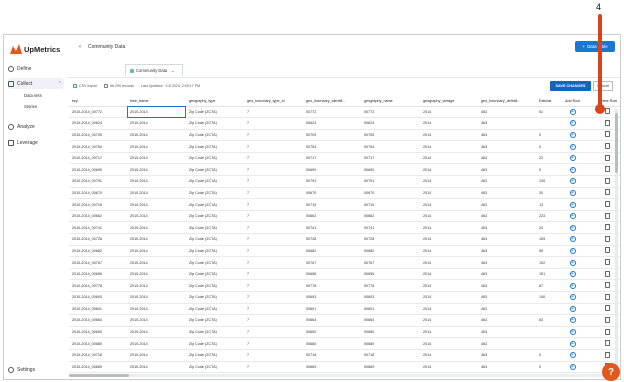 This screenshot has width=624, height=382. What do you see at coordinates (98, 181) in the screenshot?
I see `table-cell: 2010-2014_00791` at bounding box center [98, 181].